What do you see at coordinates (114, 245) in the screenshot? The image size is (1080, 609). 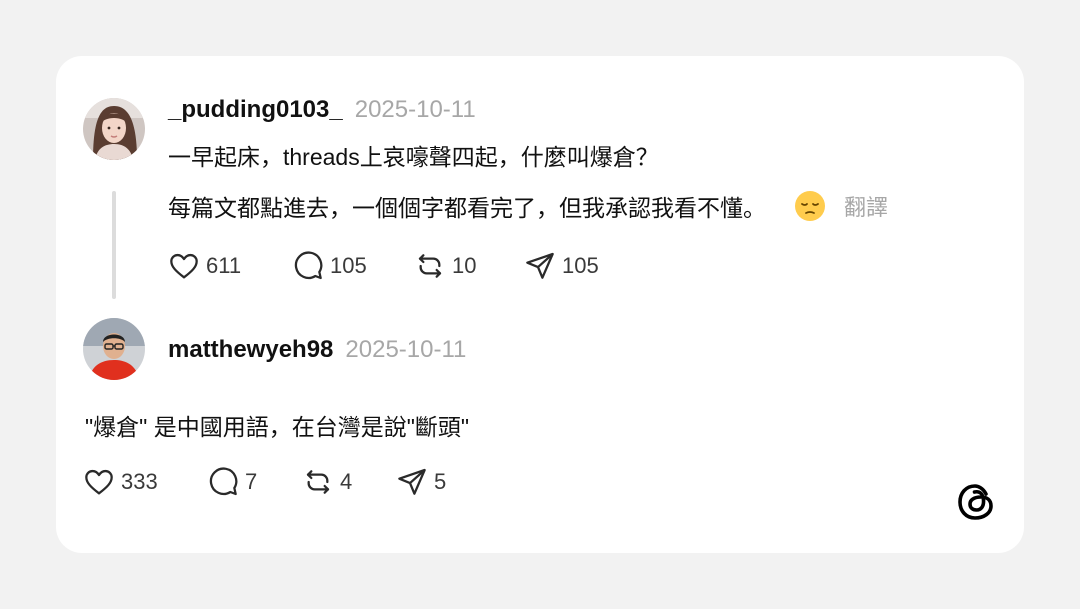 I see `thread-connector-line` at bounding box center [114, 245].